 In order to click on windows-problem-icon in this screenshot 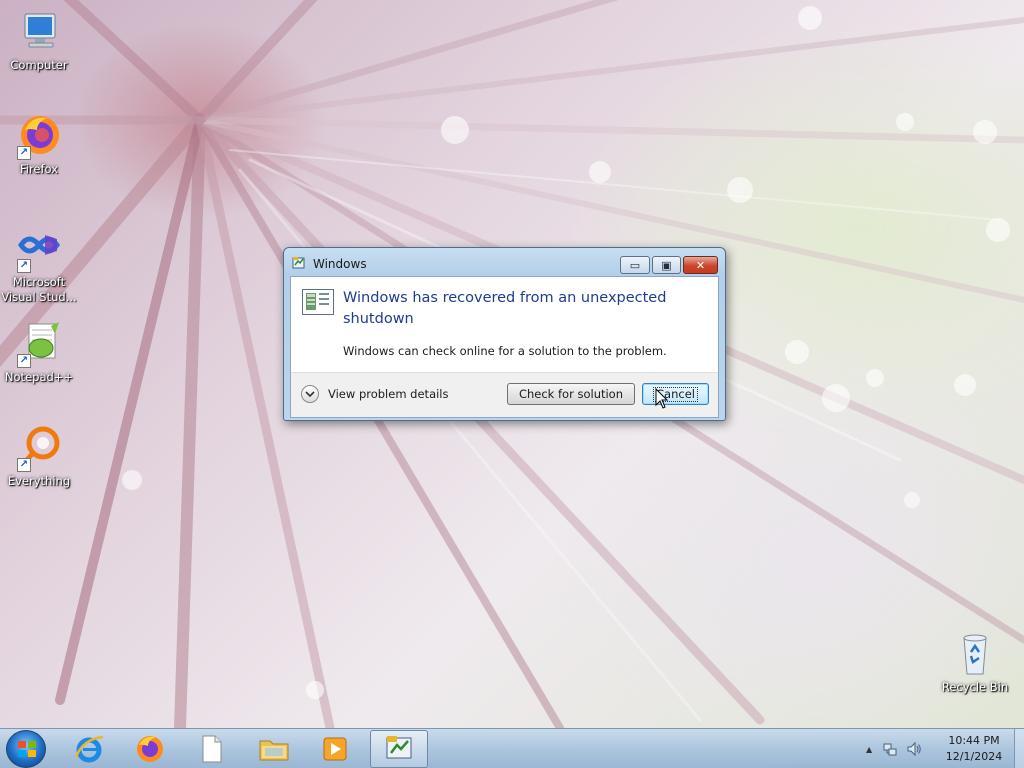, I will do `click(298, 263)`.